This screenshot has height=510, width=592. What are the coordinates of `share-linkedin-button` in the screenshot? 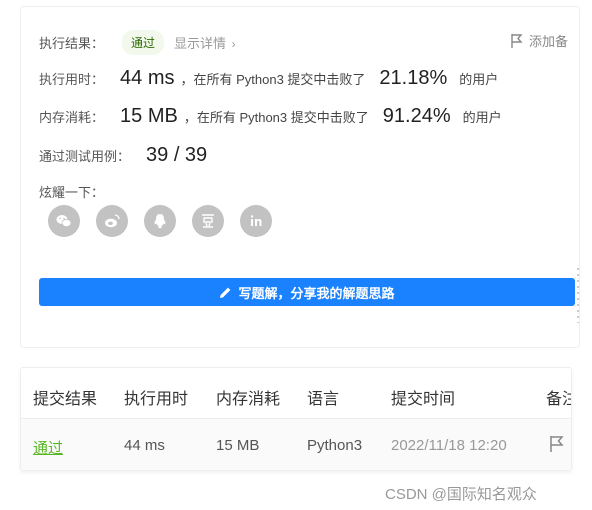 It's located at (256, 221).